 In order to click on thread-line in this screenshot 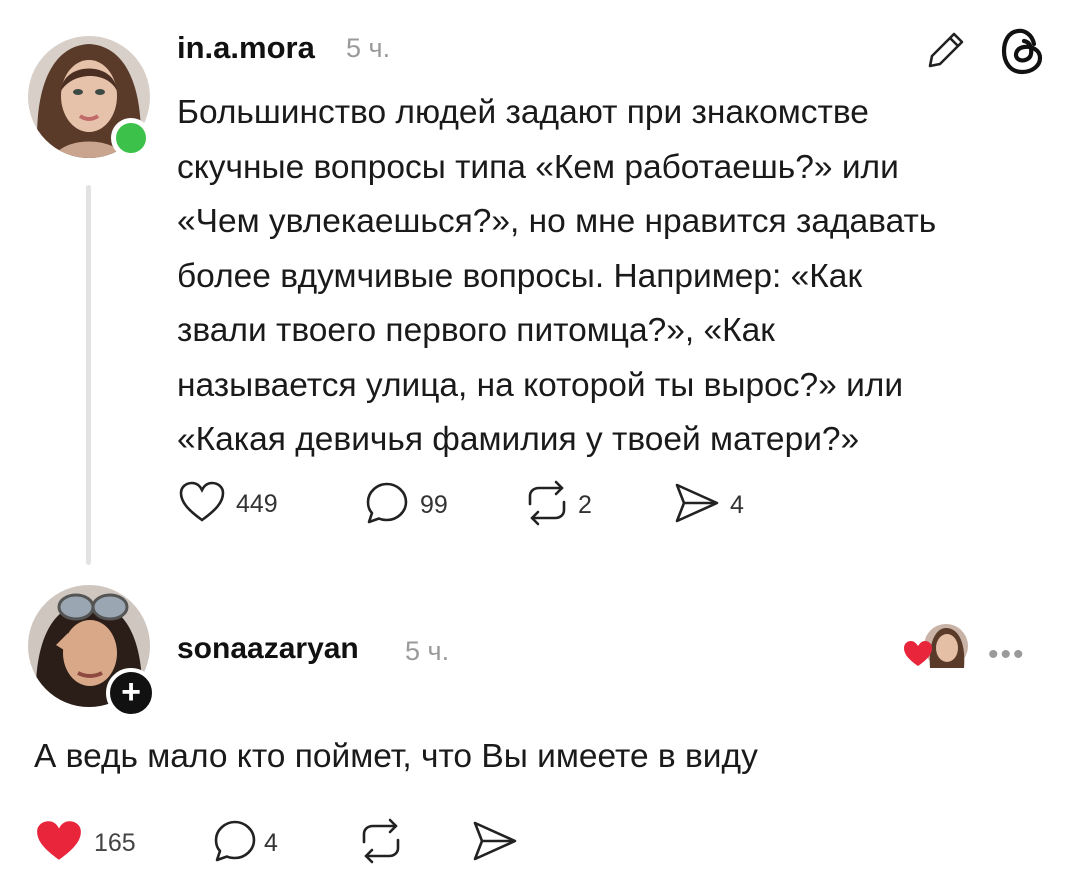, I will do `click(88, 375)`.